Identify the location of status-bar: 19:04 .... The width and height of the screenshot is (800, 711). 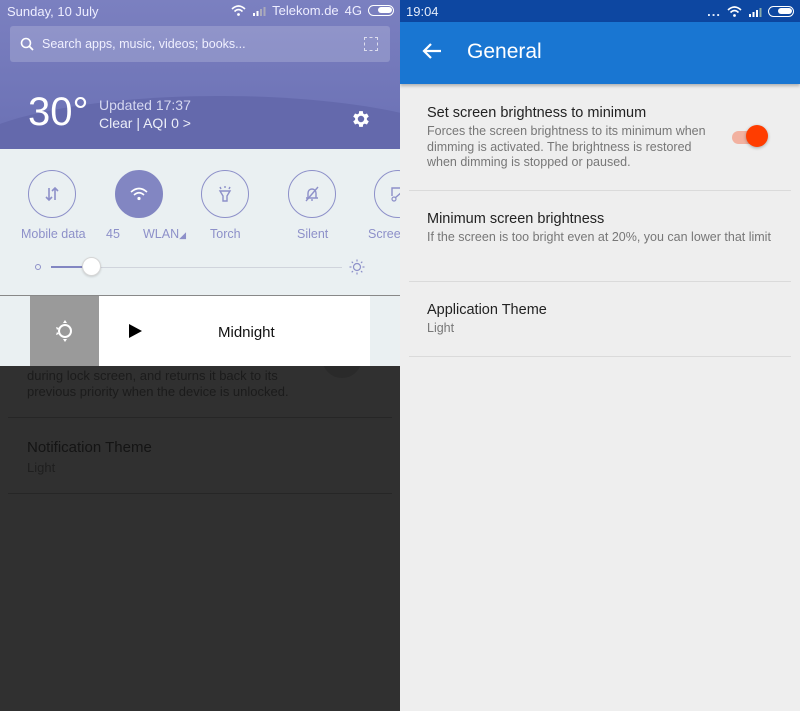
(600, 11).